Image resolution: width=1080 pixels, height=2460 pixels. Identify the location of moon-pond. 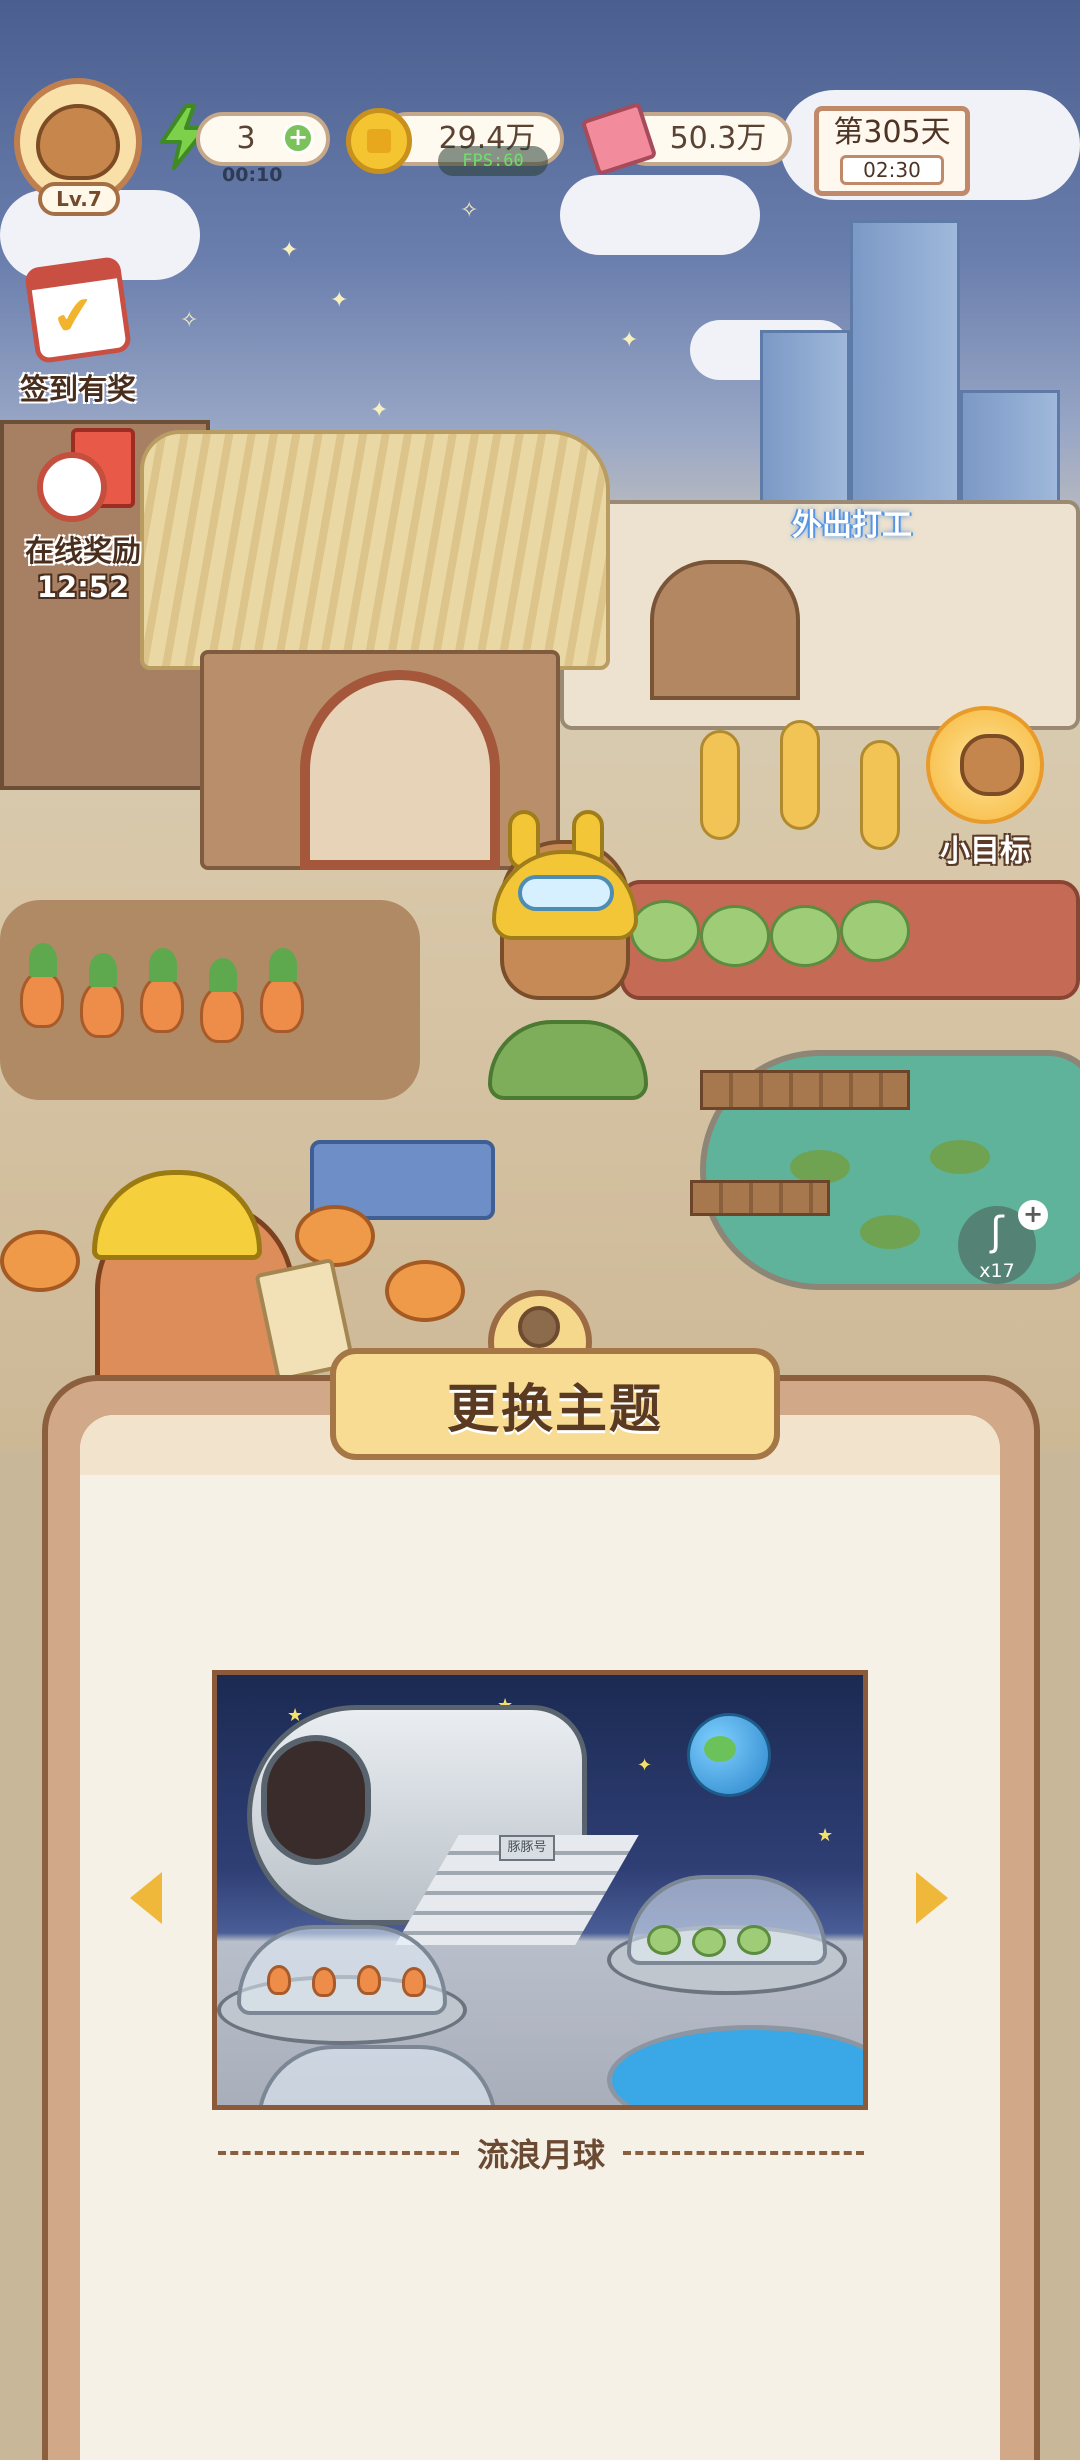
(735, 2065).